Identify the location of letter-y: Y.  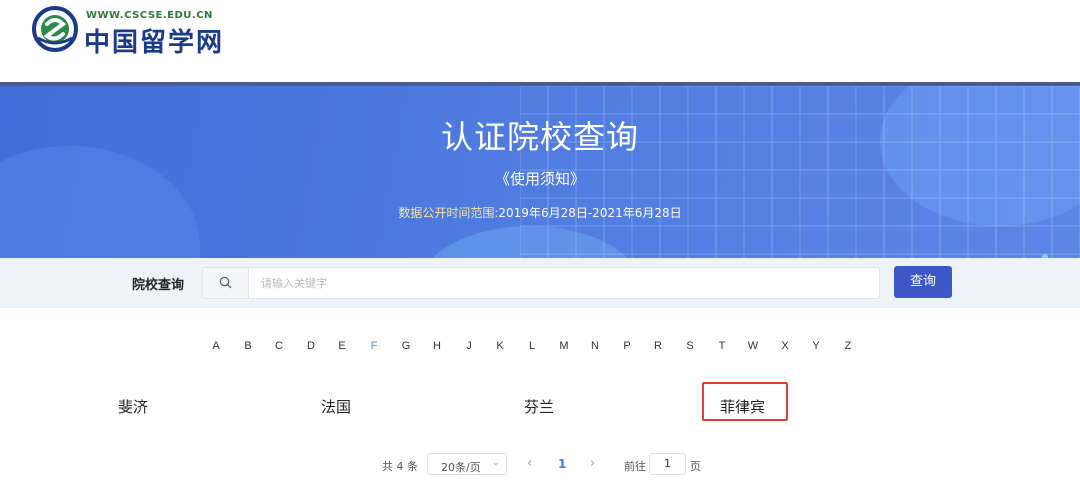
(816, 346).